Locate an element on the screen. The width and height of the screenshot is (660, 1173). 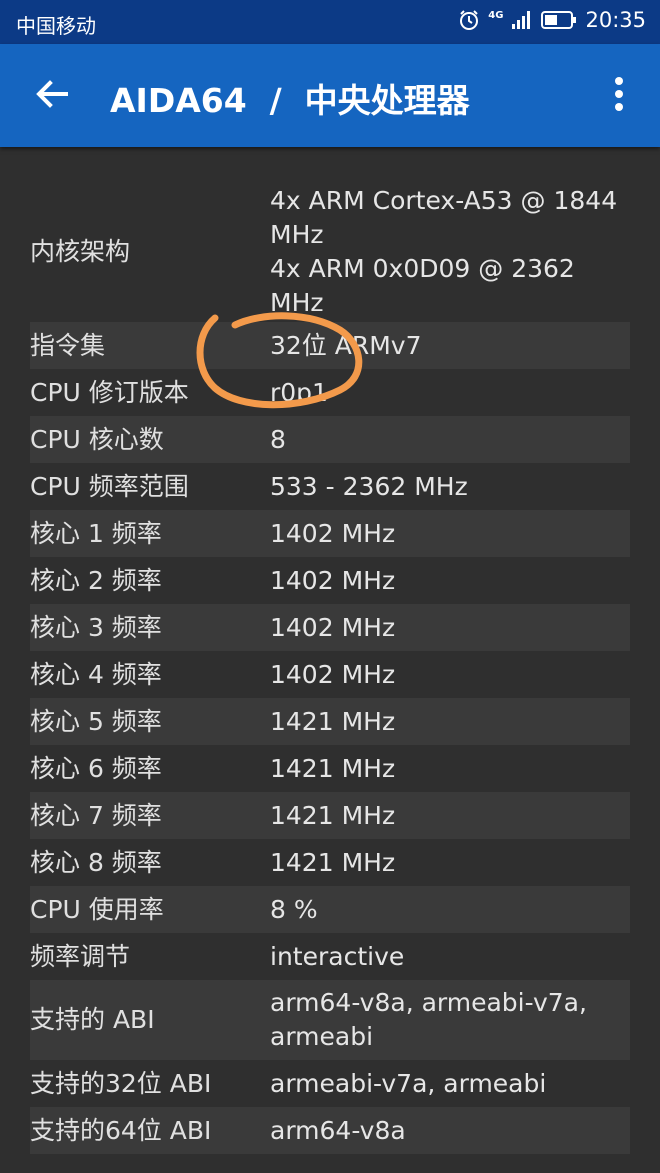
row-core2-freq: 核心 2 频率 1402 MHz is located at coordinates (330, 580).